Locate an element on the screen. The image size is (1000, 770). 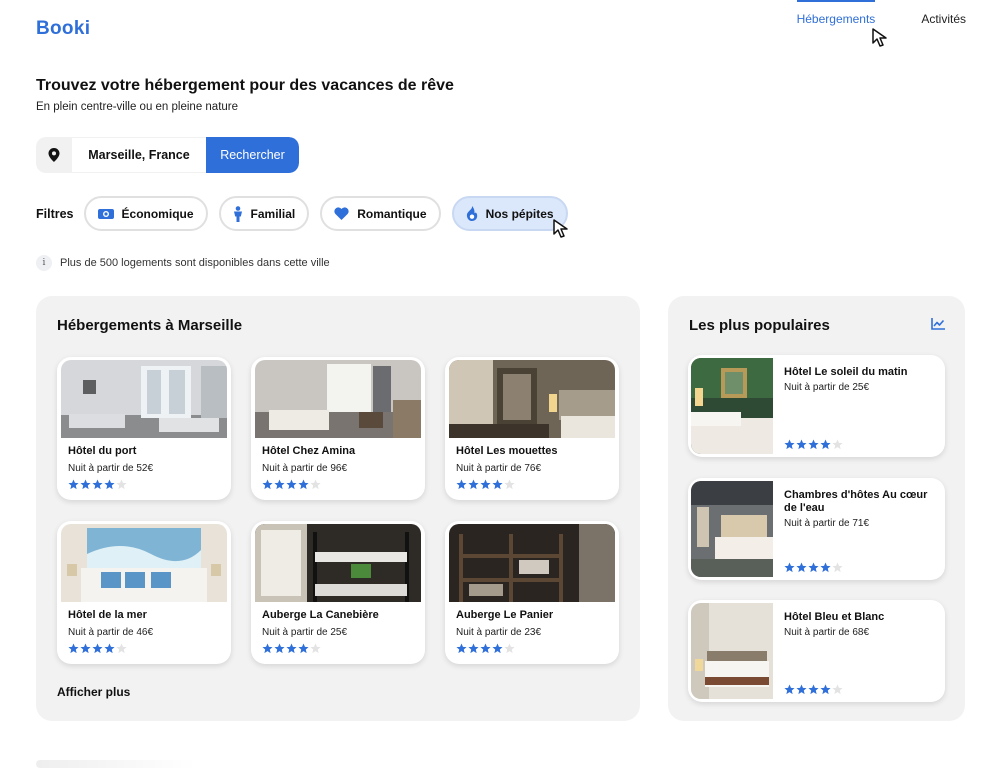
city-input: Marseille, France is located at coordinates (139, 155).